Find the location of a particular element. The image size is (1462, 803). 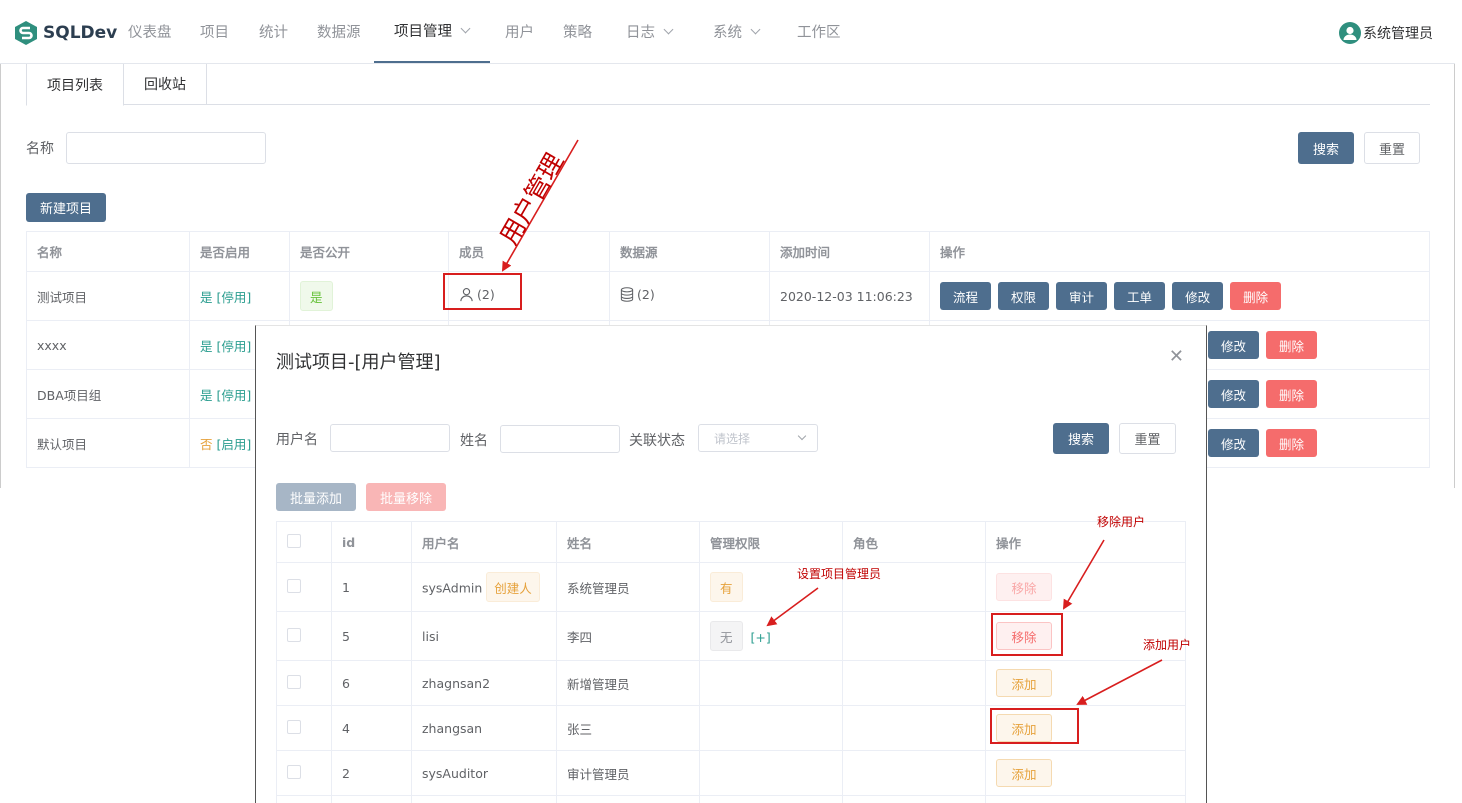

annotation-remove-user: 移除用户 is located at coordinates (1121, 522).